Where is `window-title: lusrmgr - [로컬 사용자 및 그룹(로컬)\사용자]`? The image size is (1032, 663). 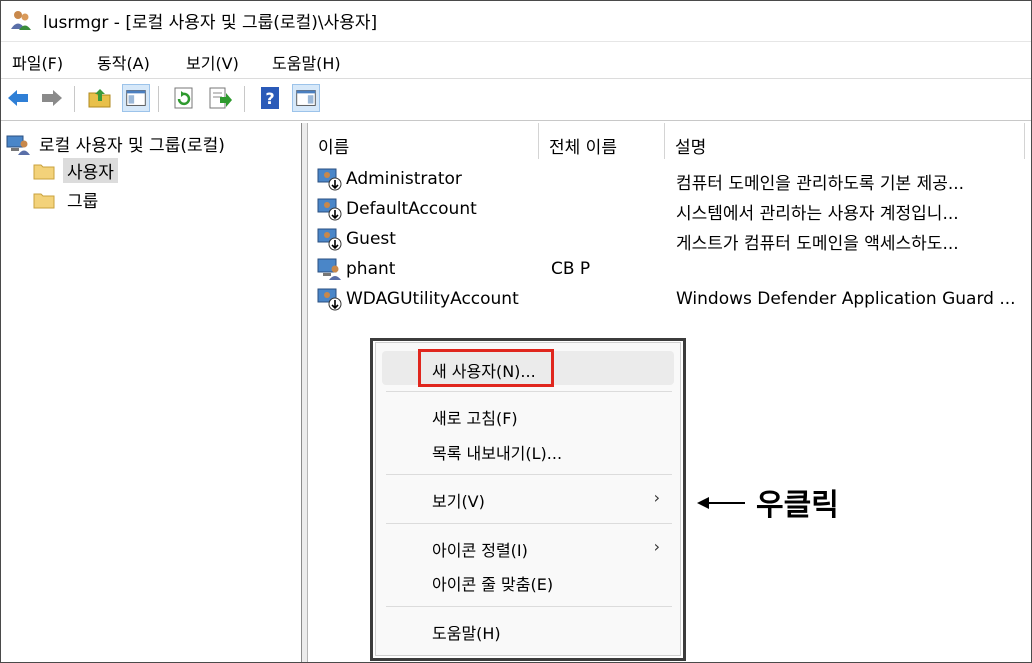 window-title: lusrmgr - [로컬 사용자 및 그룹(로컬)\사용자] is located at coordinates (210, 23).